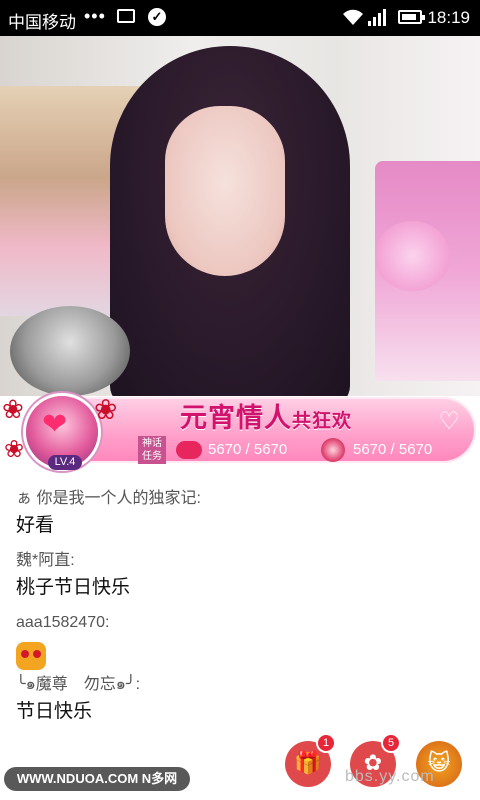 The width and height of the screenshot is (480, 800). What do you see at coordinates (225, 191) in the screenshot?
I see `streamer-face` at bounding box center [225, 191].